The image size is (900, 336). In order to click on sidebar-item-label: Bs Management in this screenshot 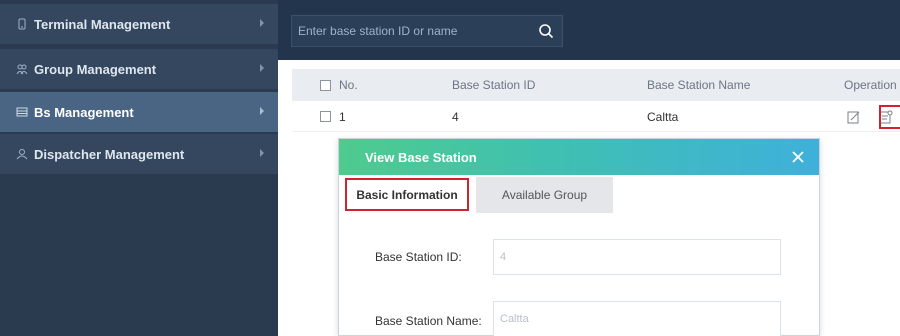, I will do `click(84, 112)`.